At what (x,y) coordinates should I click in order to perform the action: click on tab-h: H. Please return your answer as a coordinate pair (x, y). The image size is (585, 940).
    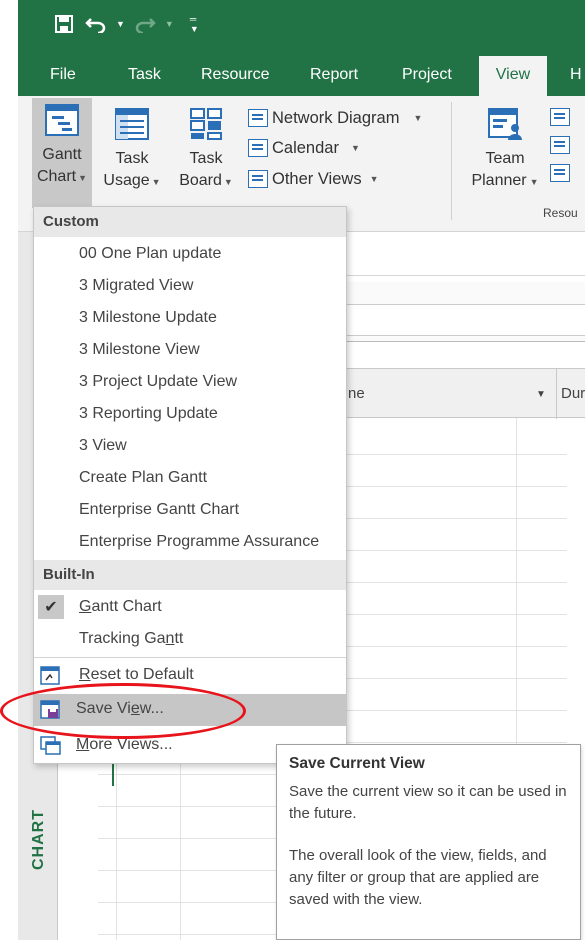
    Looking at the image, I should click on (573, 76).